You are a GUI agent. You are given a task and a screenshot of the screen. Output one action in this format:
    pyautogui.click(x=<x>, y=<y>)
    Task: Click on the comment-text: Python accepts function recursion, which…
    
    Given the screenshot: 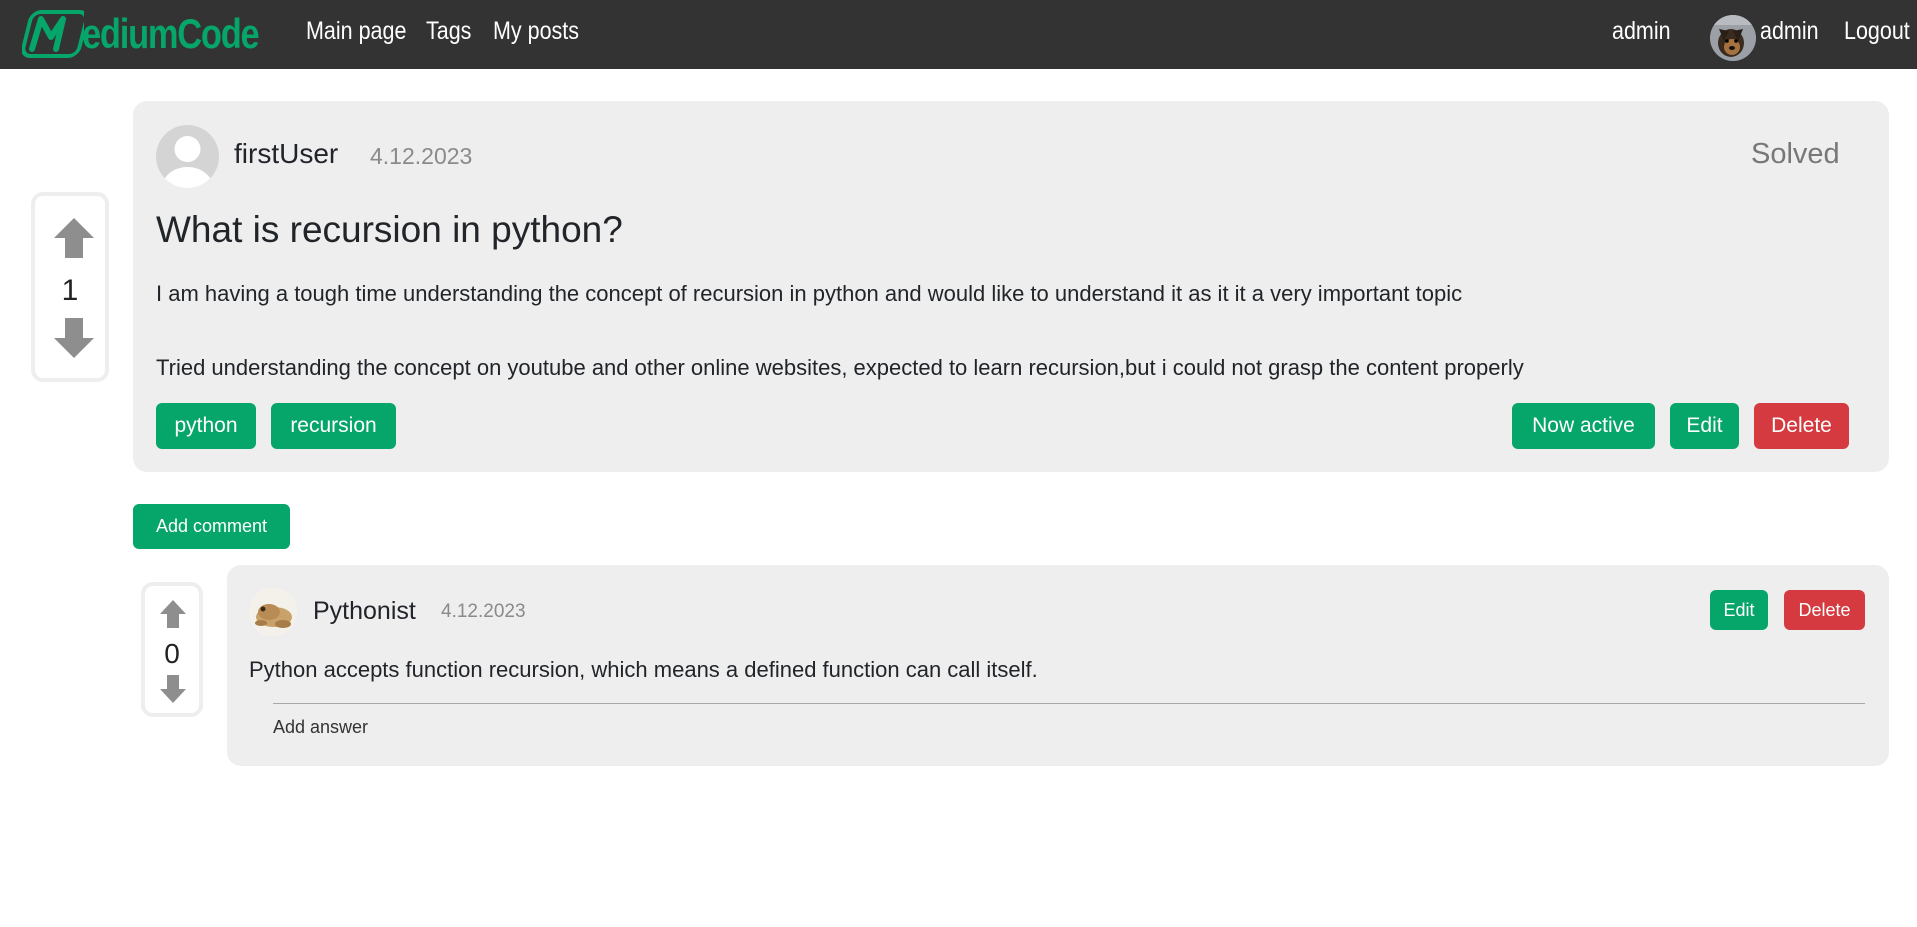 What is the action you would take?
    pyautogui.click(x=643, y=669)
    